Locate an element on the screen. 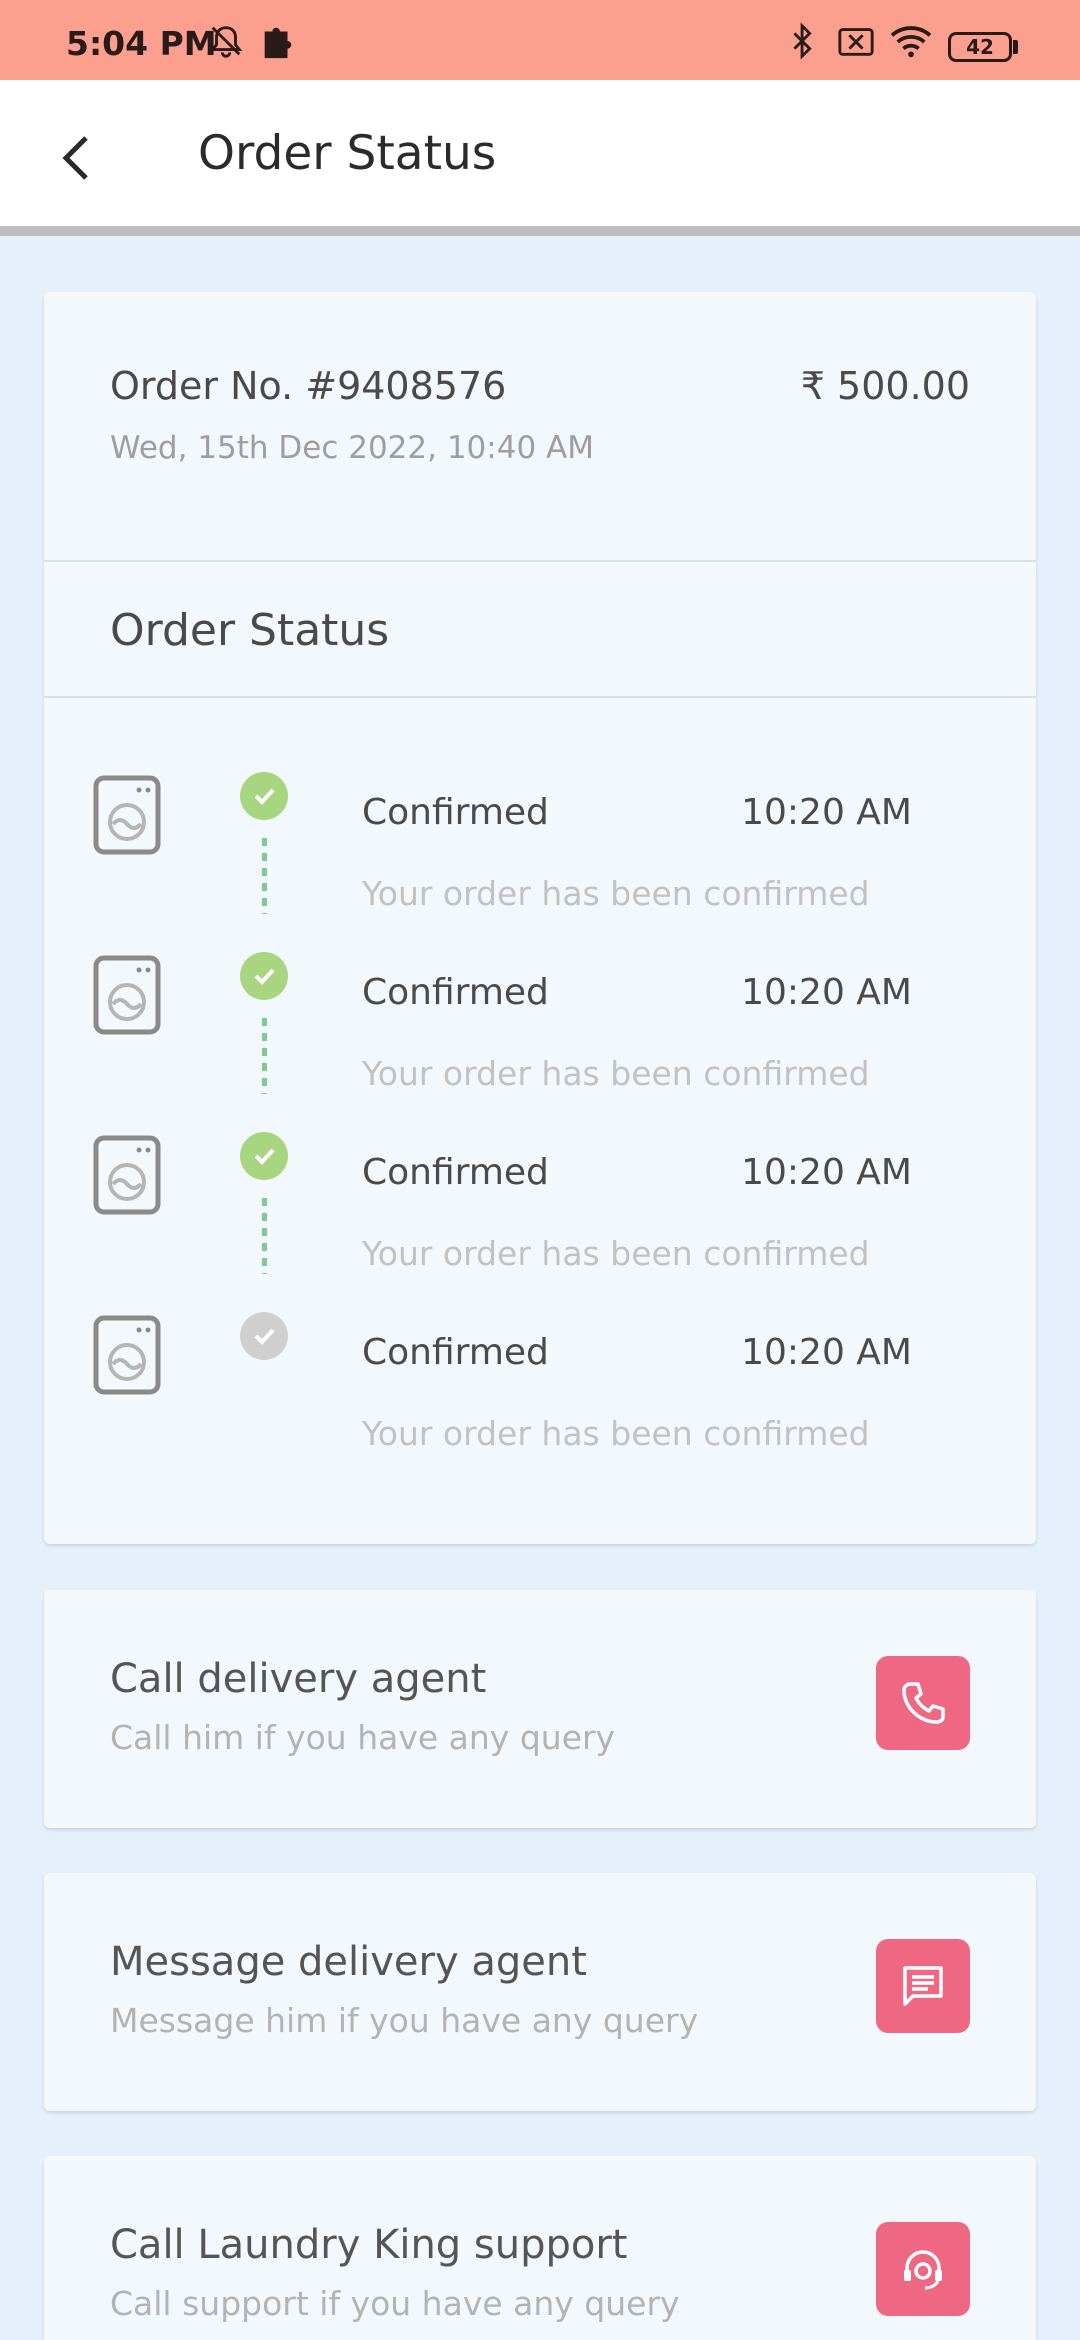 This screenshot has height=2340, width=1080. status-bar: 5:04 PM 42 is located at coordinates (540, 40).